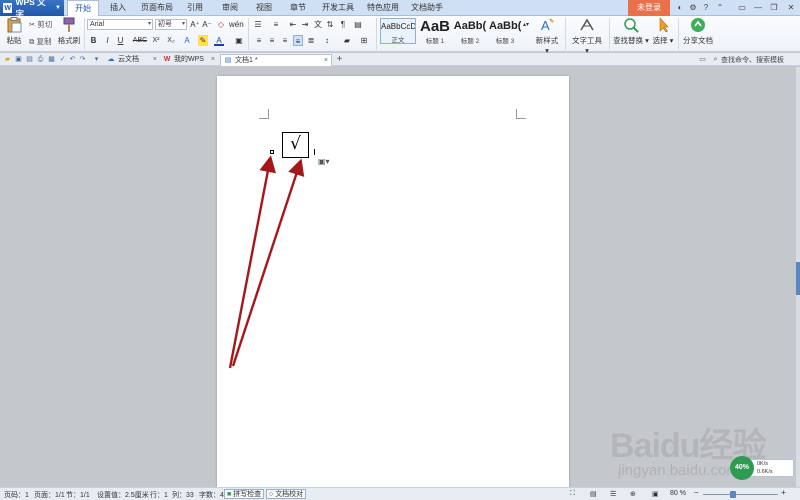 The image size is (800, 500). I want to click on distributed-icon: ≣, so click(311, 40).